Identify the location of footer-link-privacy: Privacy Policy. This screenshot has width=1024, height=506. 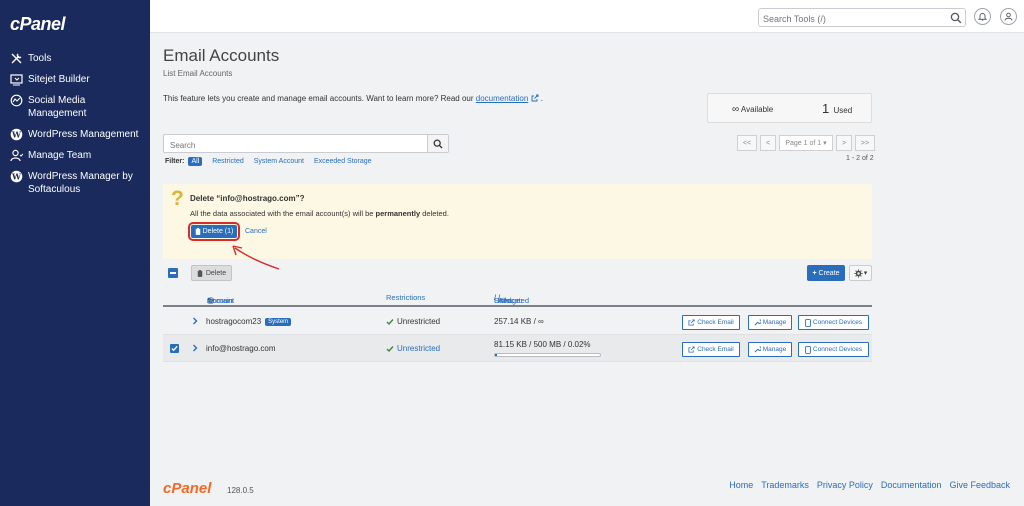
(845, 485).